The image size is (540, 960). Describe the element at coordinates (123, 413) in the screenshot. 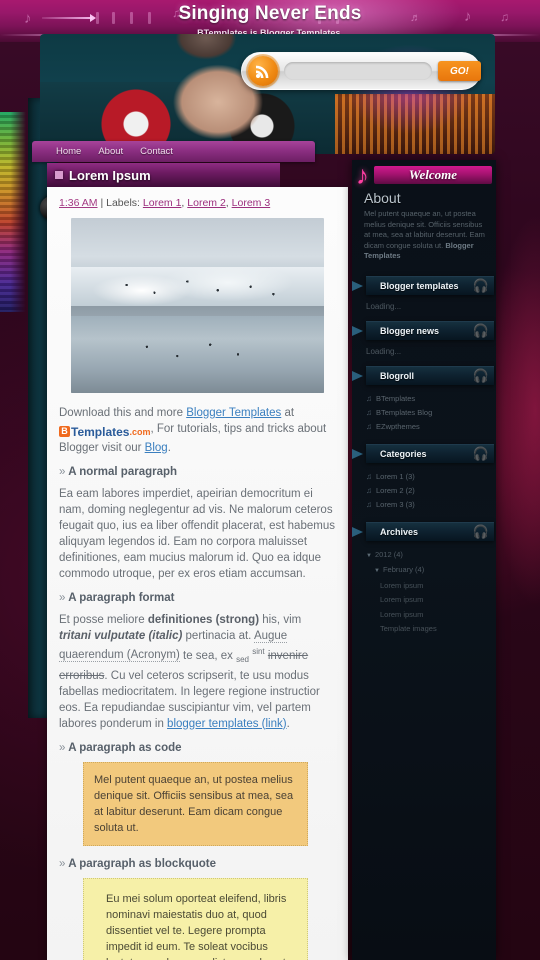

I see `intro-text-a: Download this and more` at that location.